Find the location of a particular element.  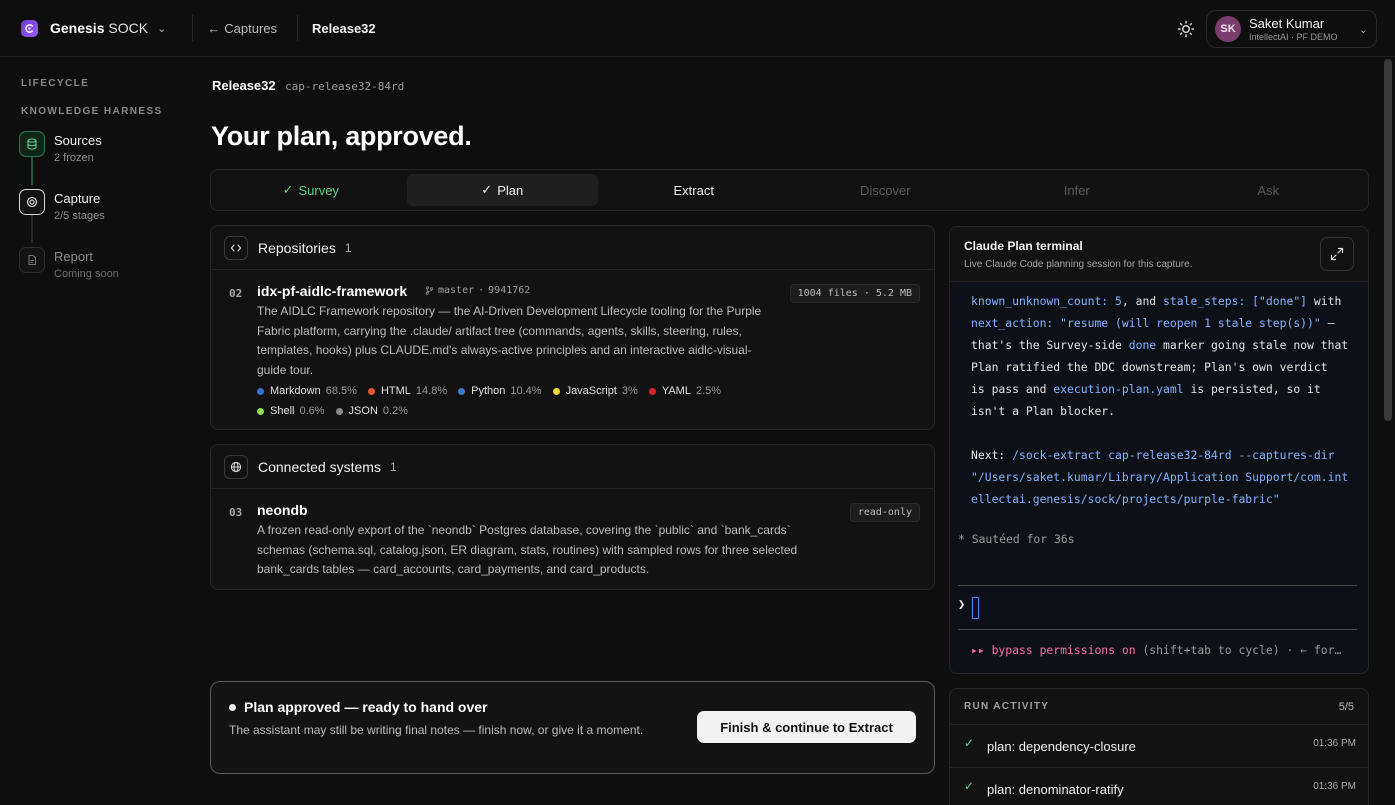

tab-discover: Discover is located at coordinates (886, 190).